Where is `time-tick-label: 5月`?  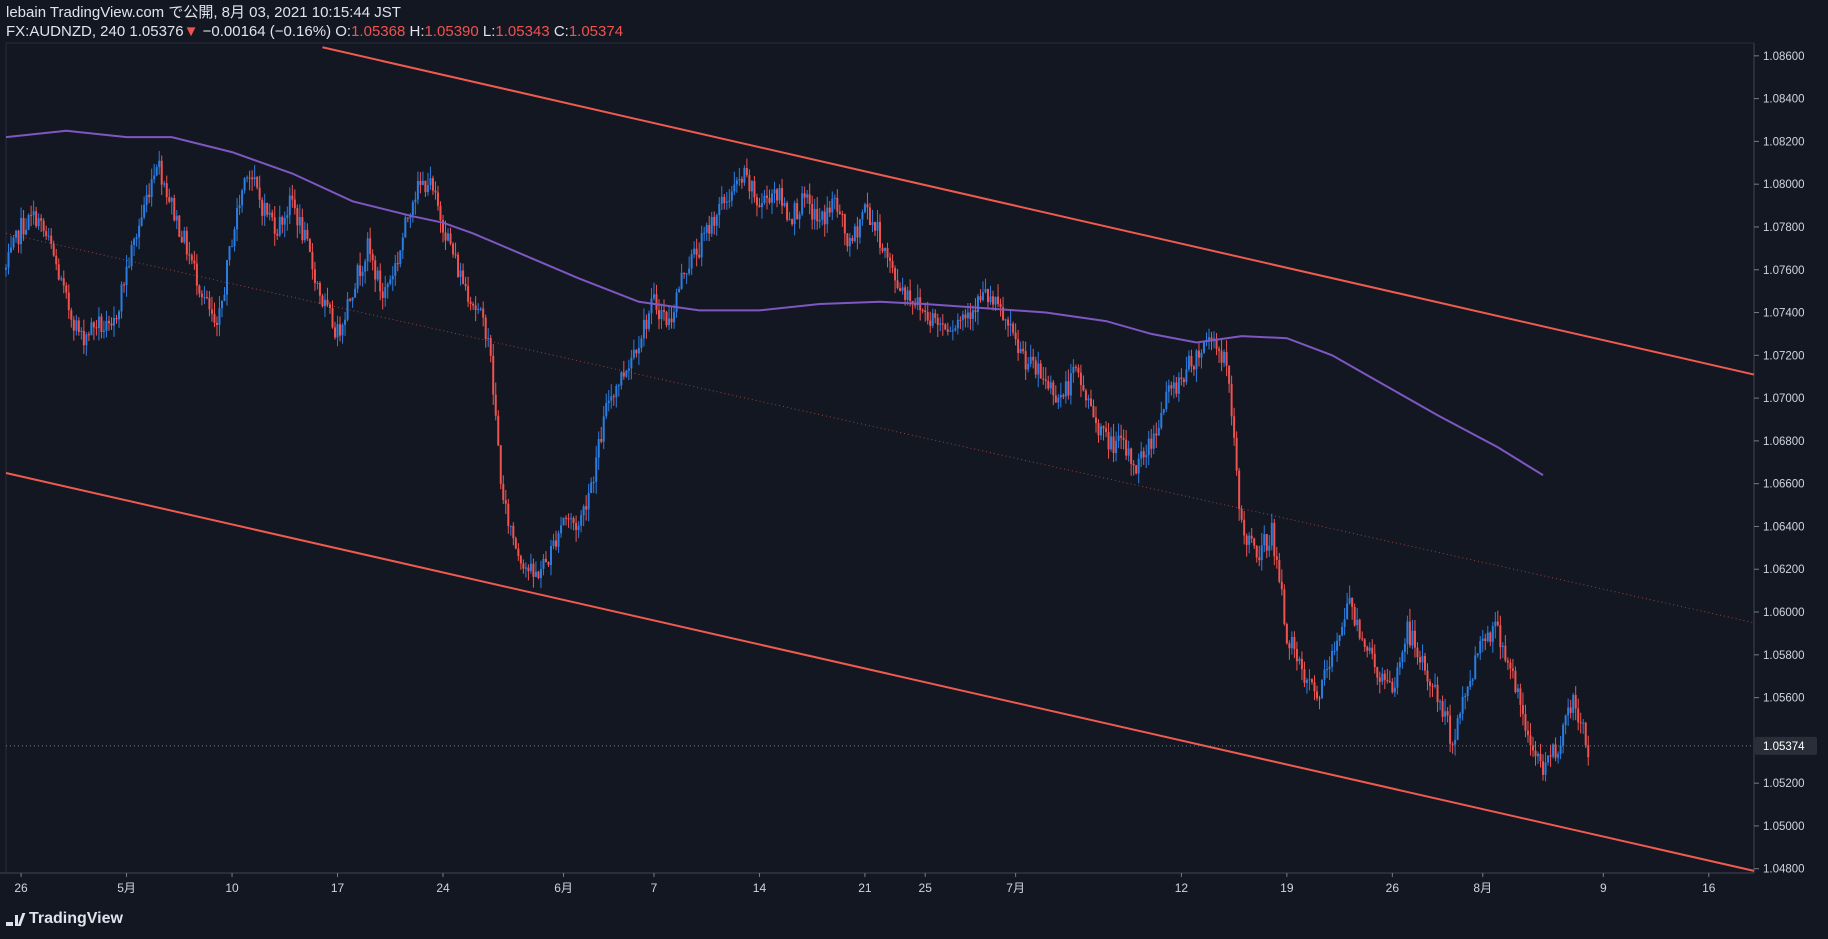 time-tick-label: 5月 is located at coordinates (126, 888).